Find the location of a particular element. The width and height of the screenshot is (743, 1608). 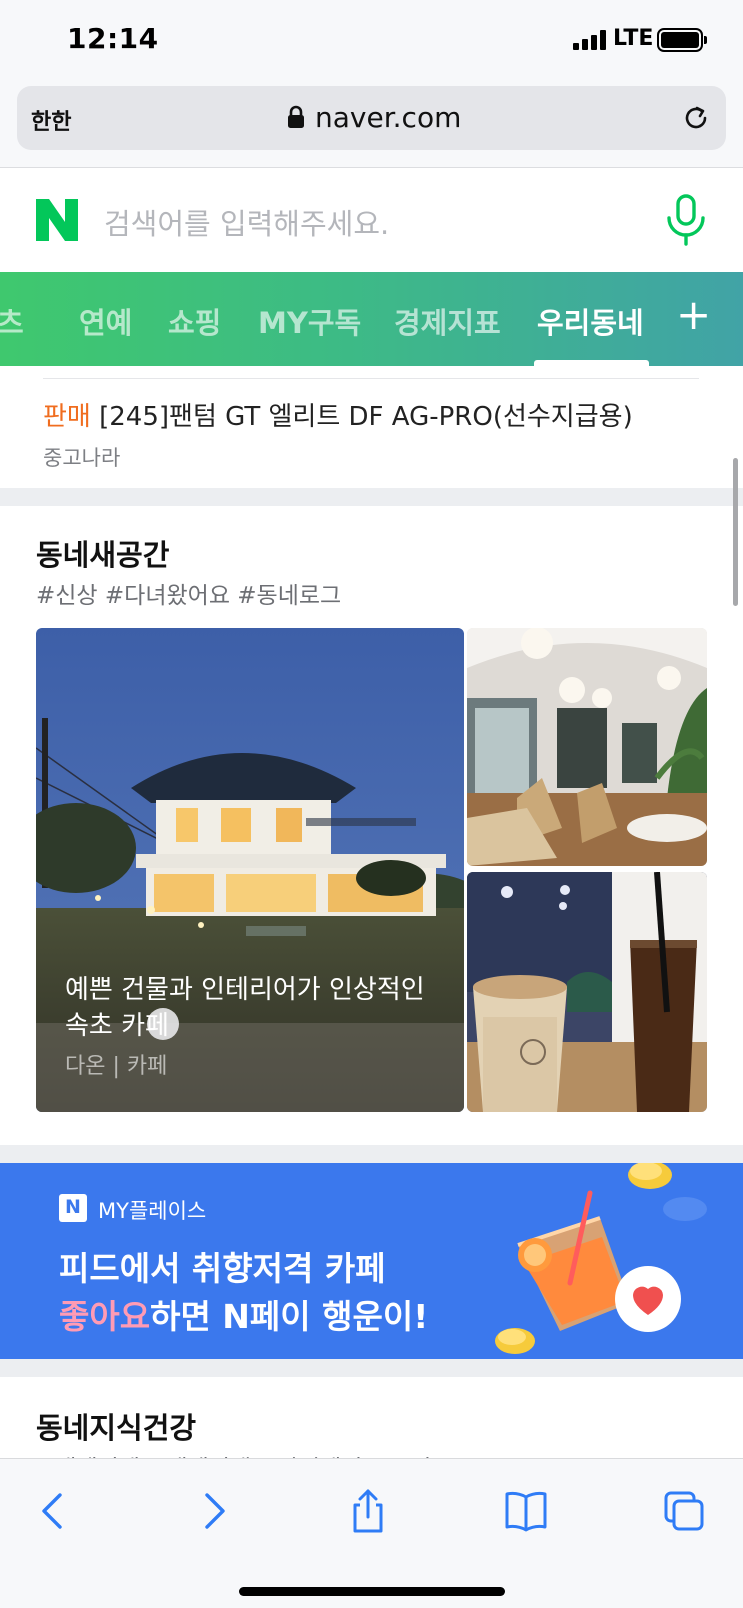

bookmarks-icon is located at coordinates (526, 1511).